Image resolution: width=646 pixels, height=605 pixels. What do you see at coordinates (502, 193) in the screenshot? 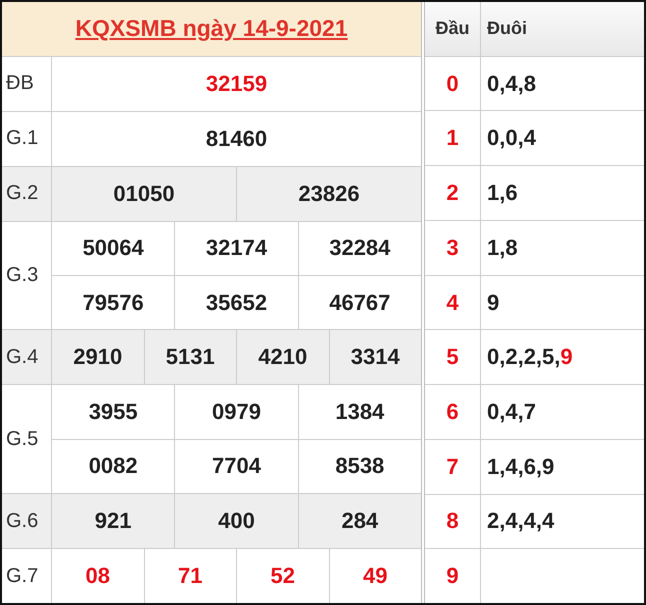
I see `tail-digits: 1,6` at bounding box center [502, 193].